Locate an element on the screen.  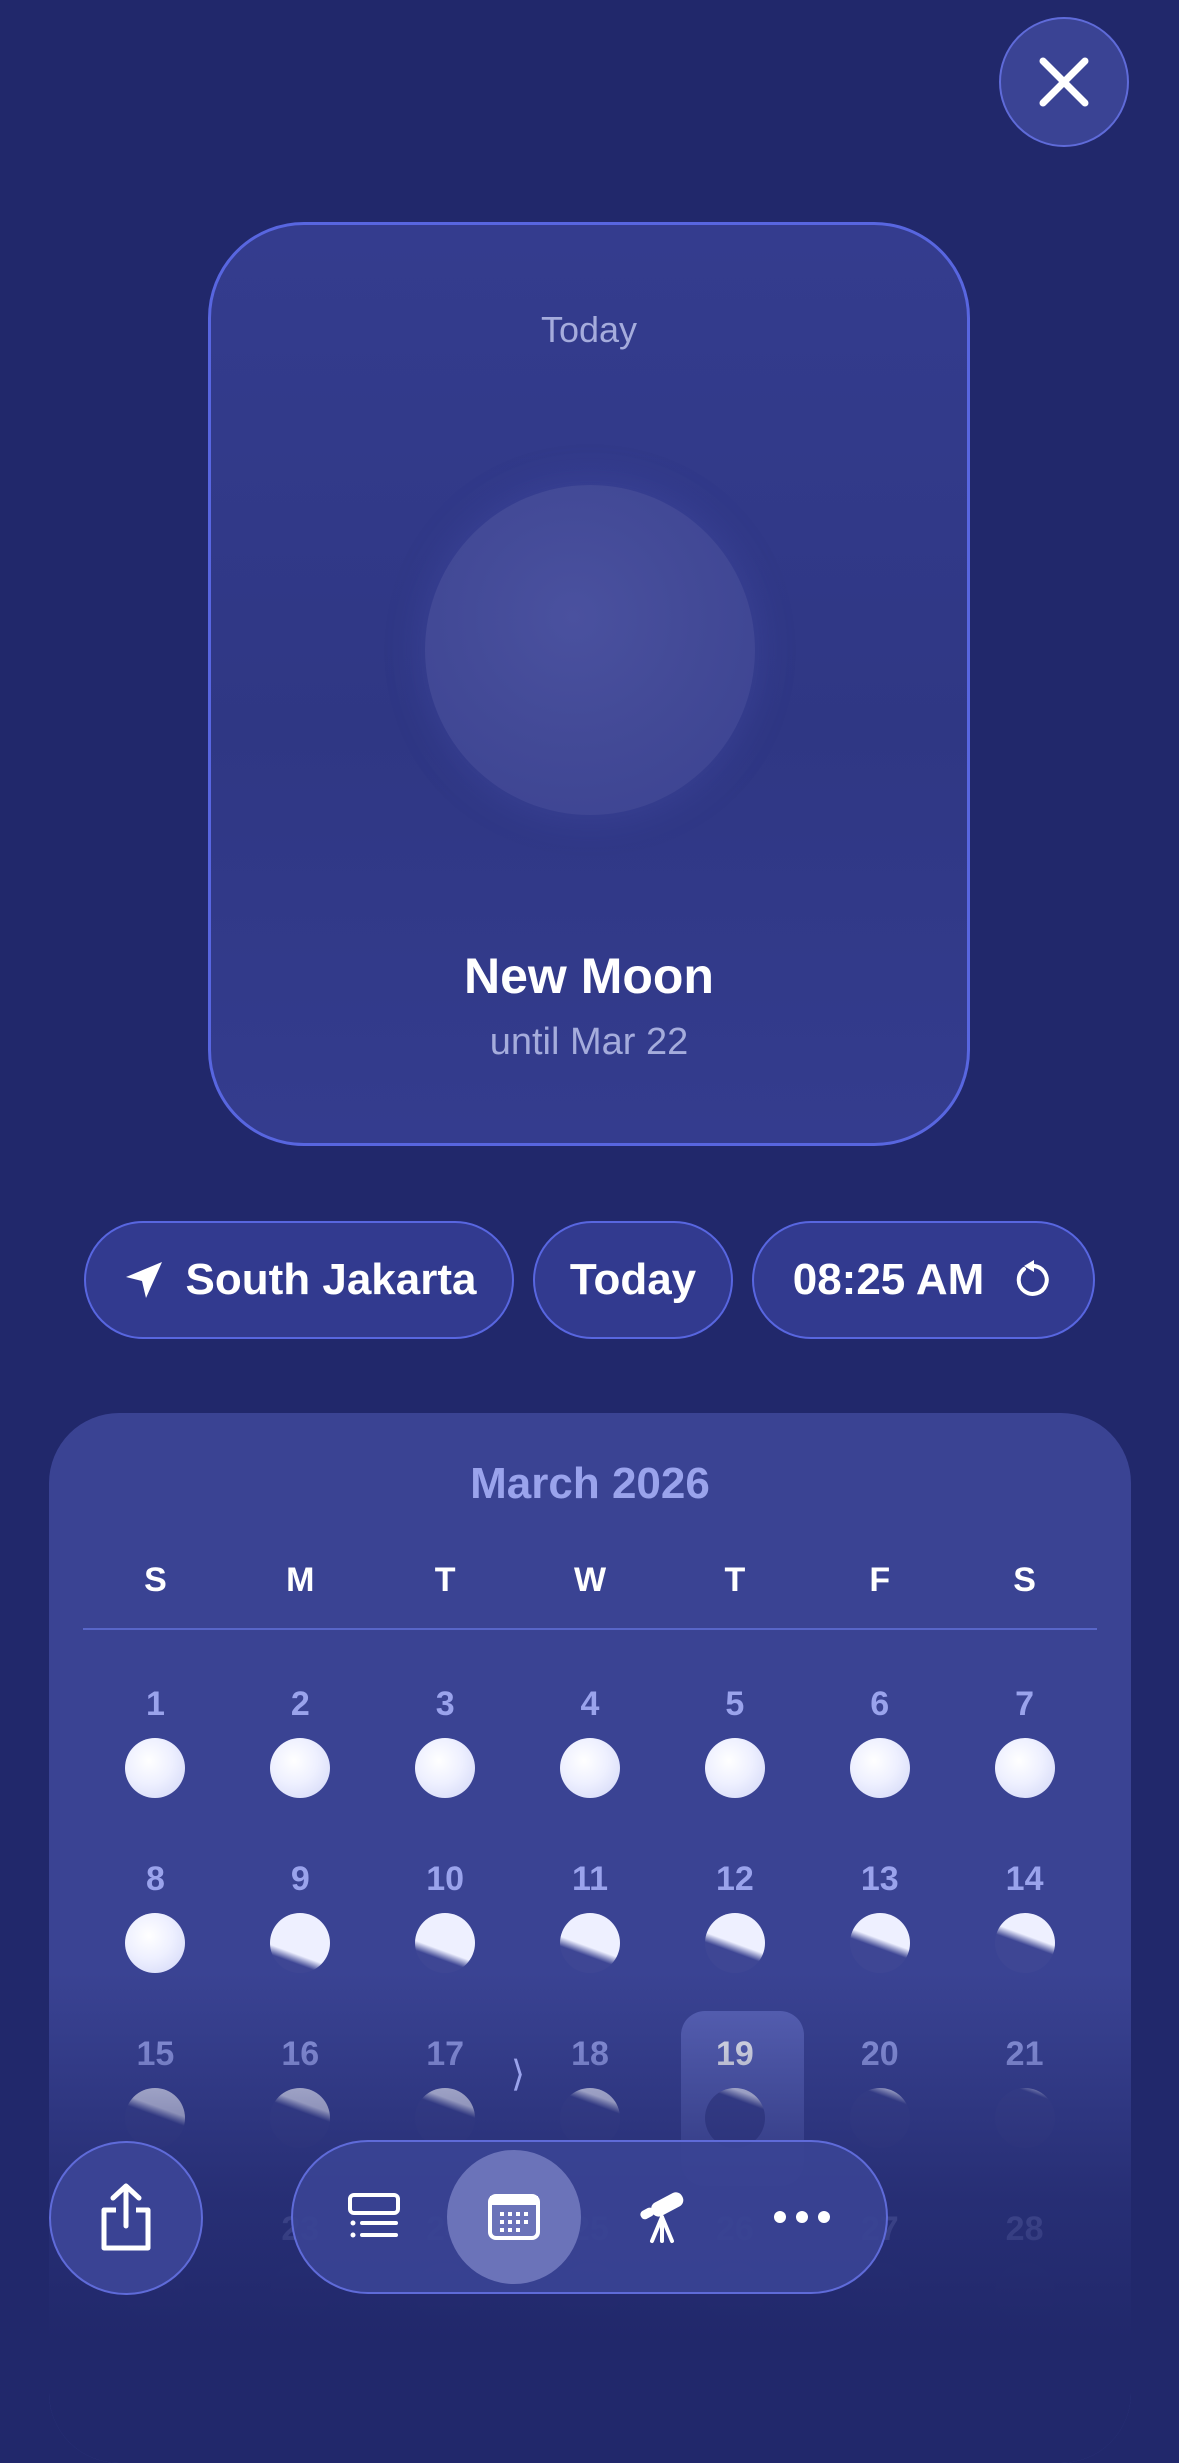
chevron-right-icon: ⟩ is located at coordinates (518, 2073).